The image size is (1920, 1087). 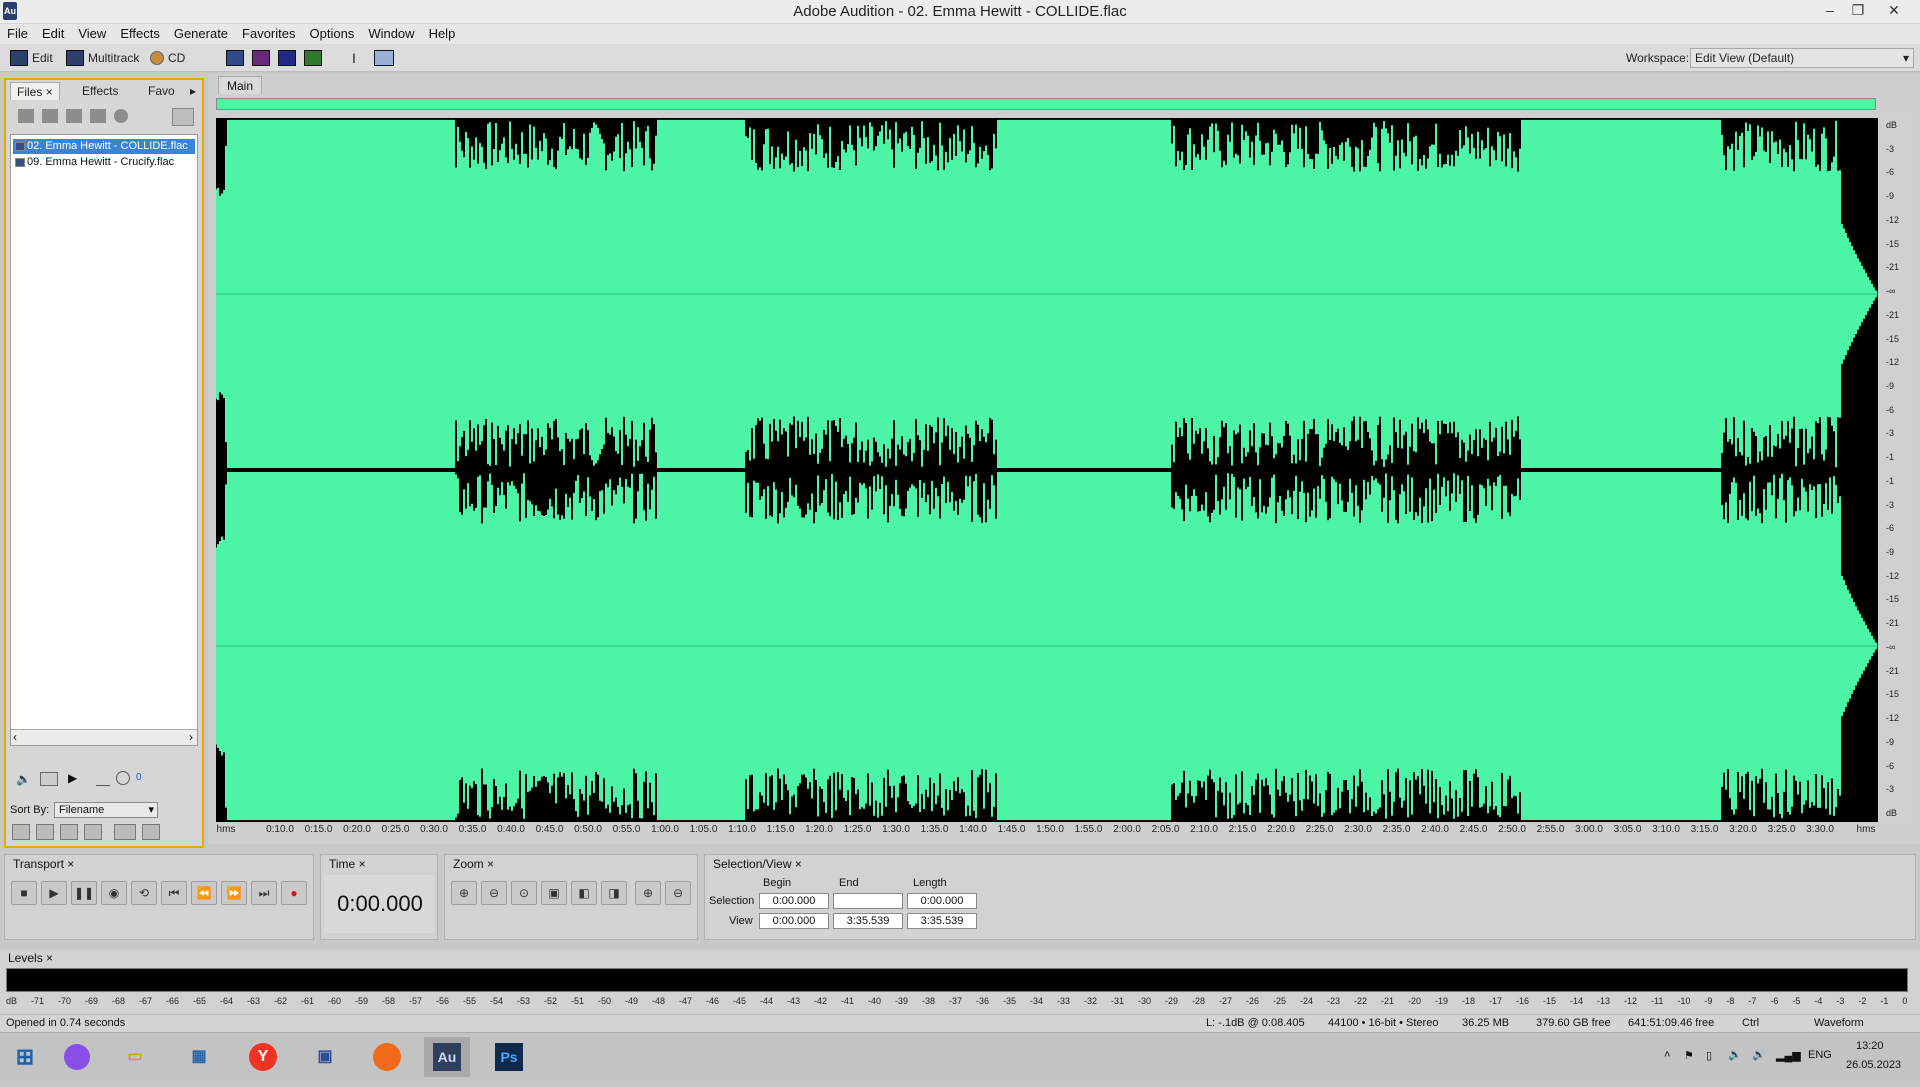 I want to click on rewind-button: ⏪, so click(x=204, y=893).